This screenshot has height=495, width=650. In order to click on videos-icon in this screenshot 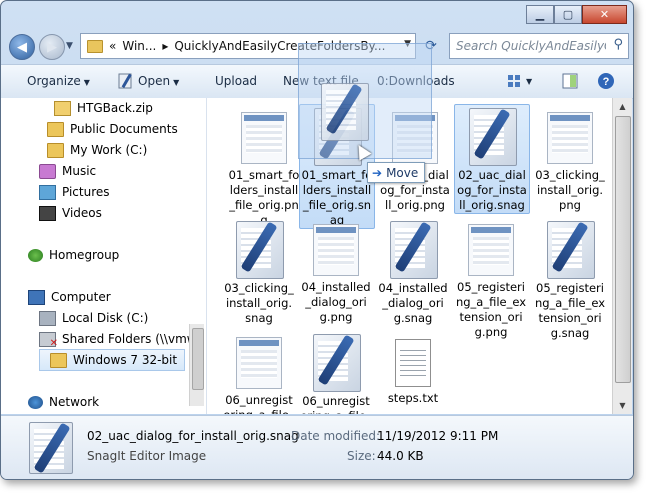, I will do `click(47, 213)`.